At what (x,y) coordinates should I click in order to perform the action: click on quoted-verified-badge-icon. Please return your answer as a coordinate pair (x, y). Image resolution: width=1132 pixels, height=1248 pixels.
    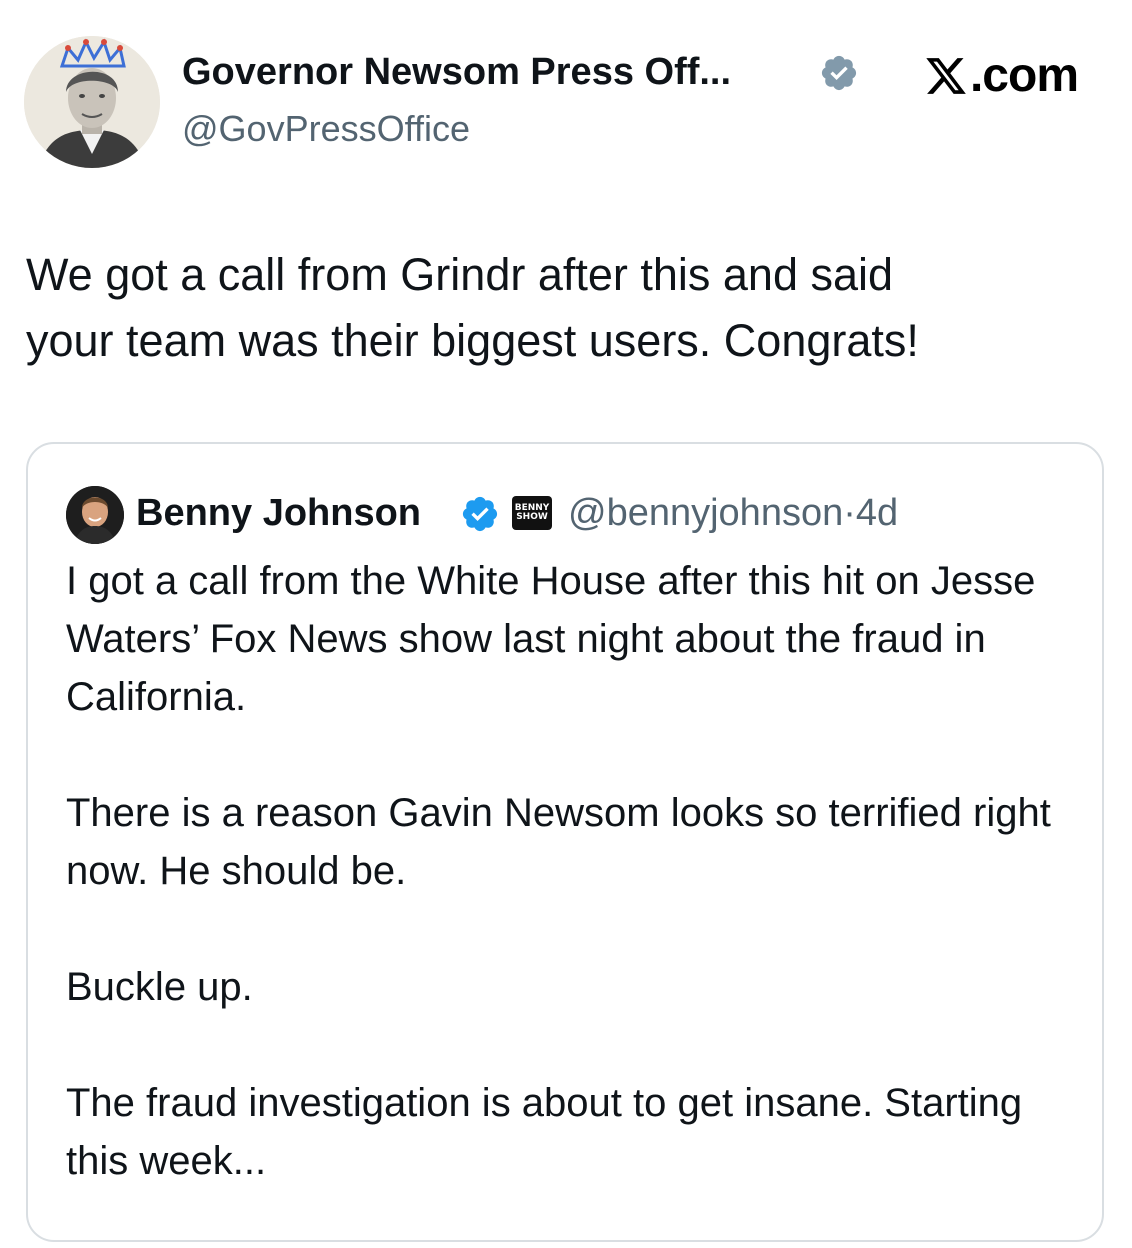
    Looking at the image, I should click on (480, 514).